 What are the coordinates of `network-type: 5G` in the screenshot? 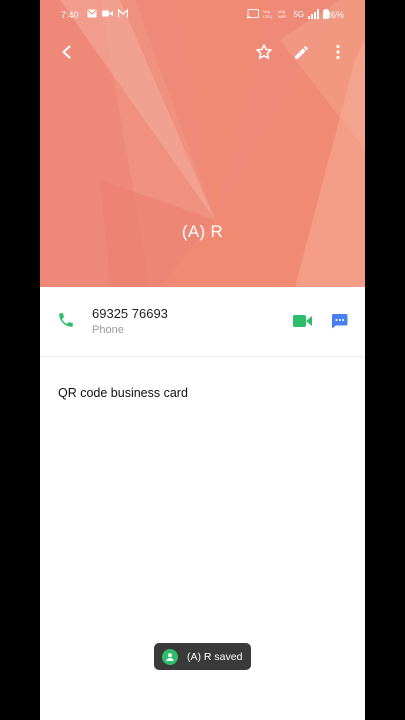 It's located at (298, 14).